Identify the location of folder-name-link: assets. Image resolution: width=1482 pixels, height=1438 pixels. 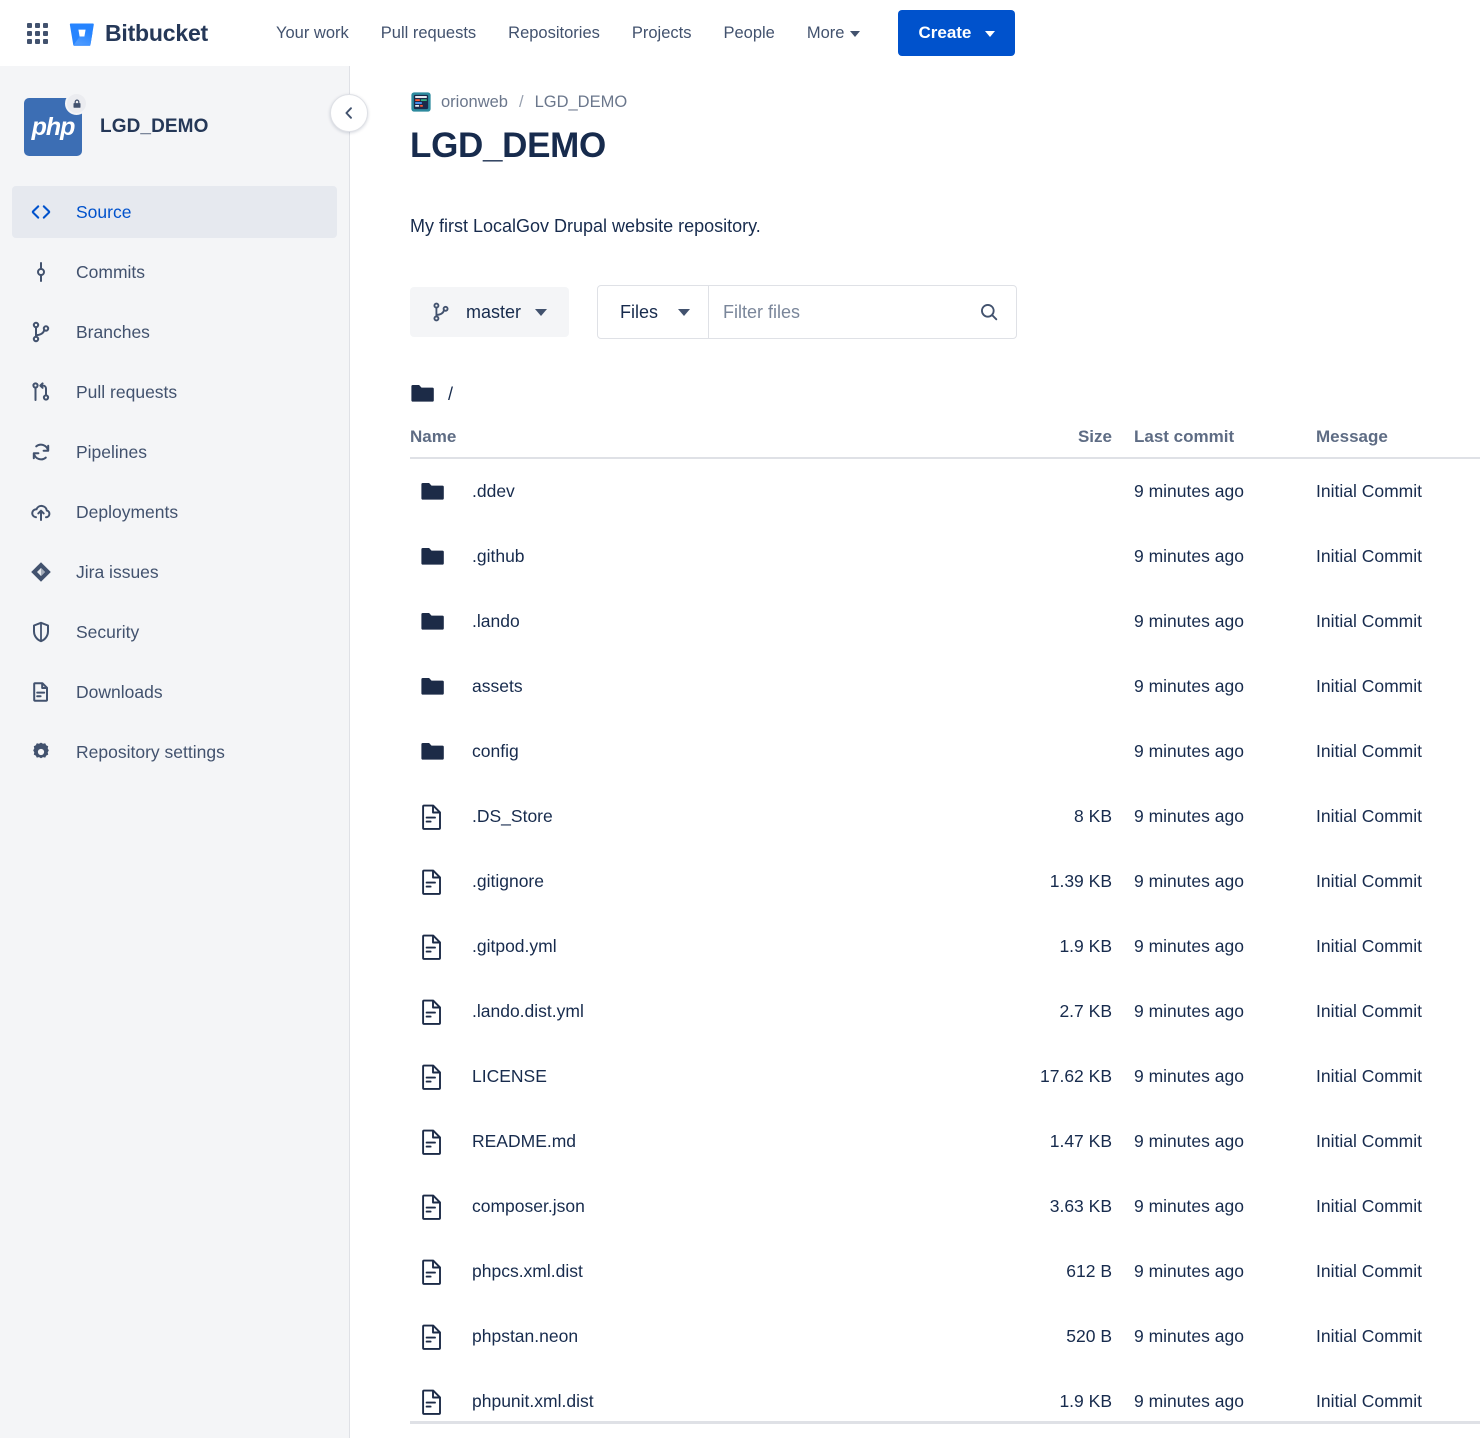
(497, 686).